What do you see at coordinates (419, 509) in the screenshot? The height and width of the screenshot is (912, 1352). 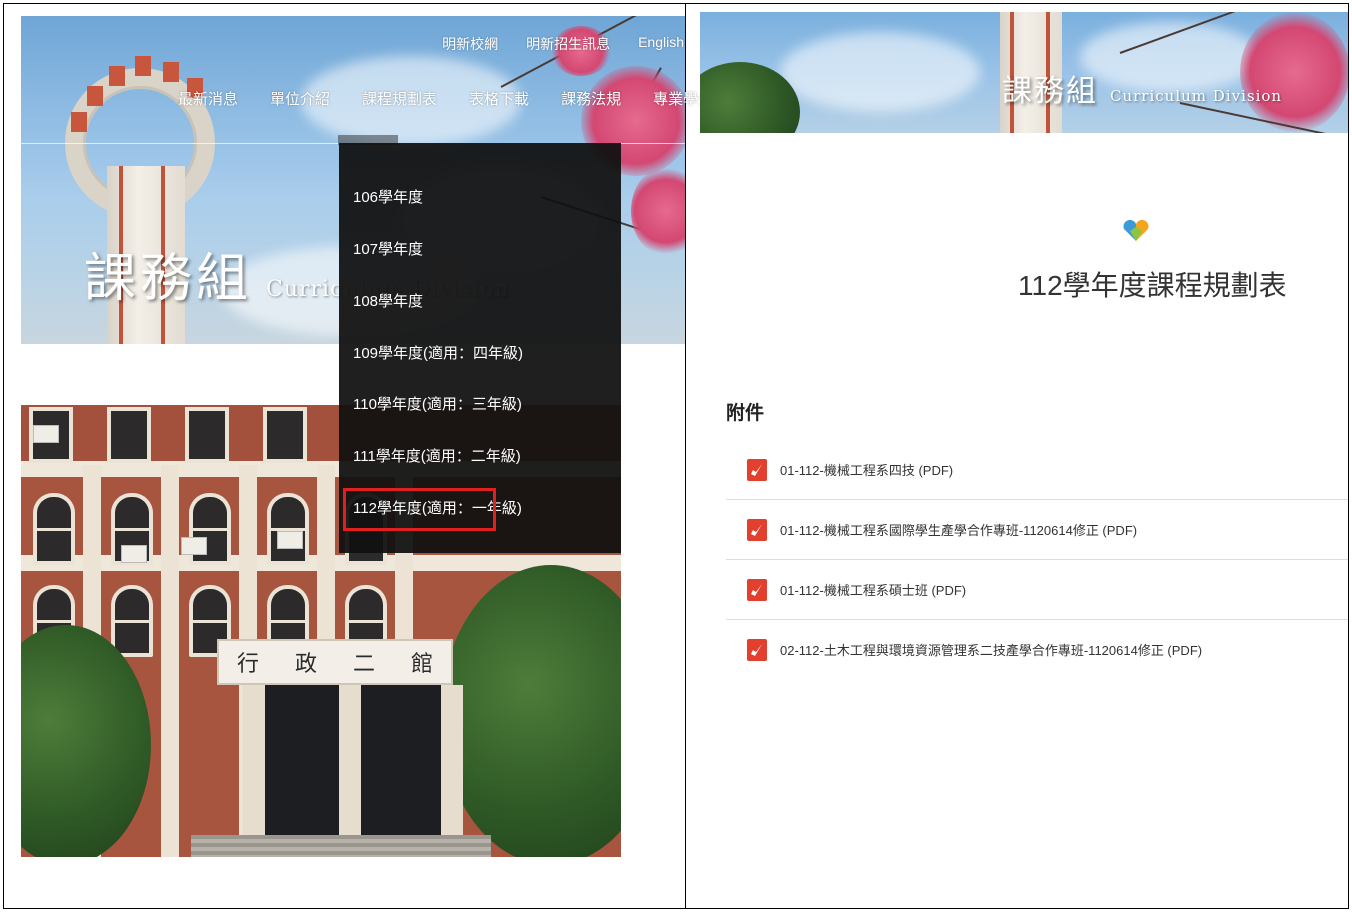 I see `highlight-box` at bounding box center [419, 509].